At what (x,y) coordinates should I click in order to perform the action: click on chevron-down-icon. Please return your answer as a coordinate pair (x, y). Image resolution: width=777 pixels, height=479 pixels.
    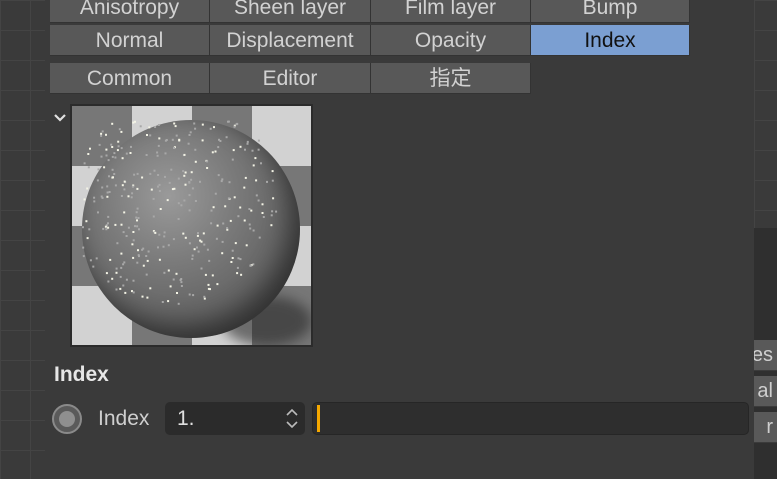
    Looking at the image, I should click on (60, 118).